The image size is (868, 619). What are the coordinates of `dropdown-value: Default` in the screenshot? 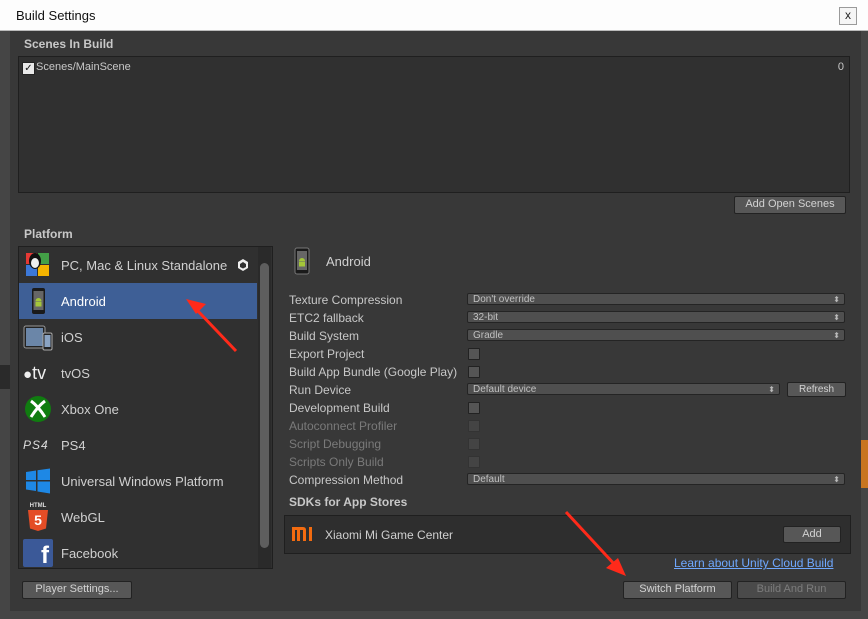 It's located at (489, 479).